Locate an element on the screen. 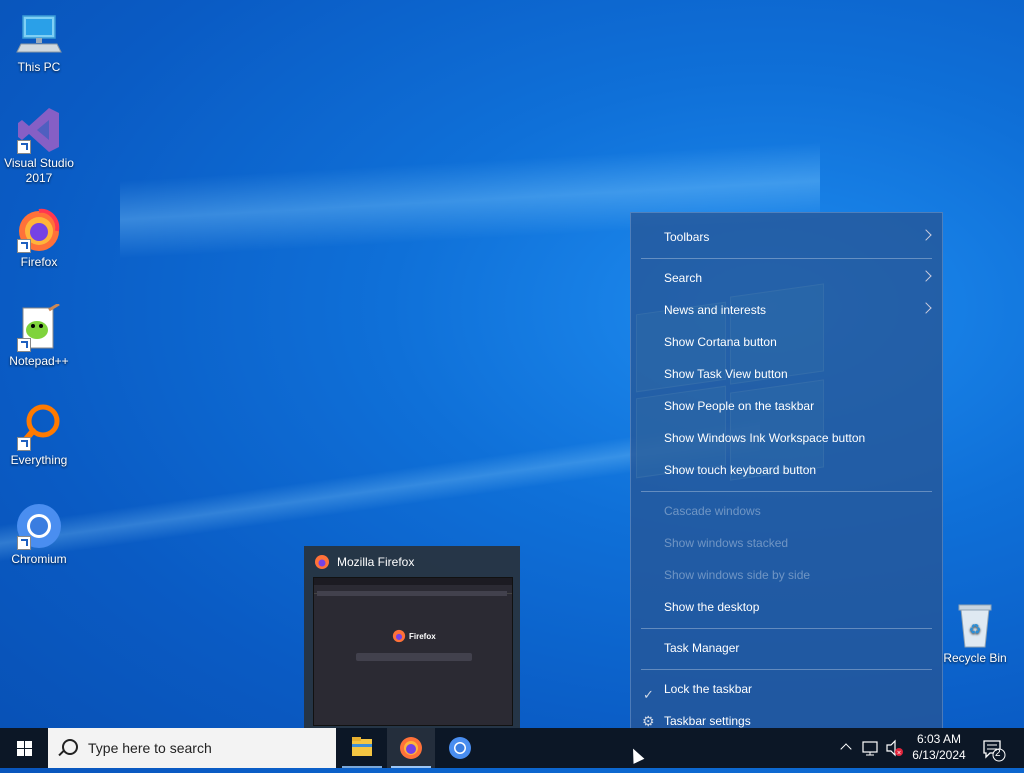 This screenshot has height=773, width=1024. desktop-icon-recycle-bin: ♻ Recycle Bin is located at coordinates (975, 633).